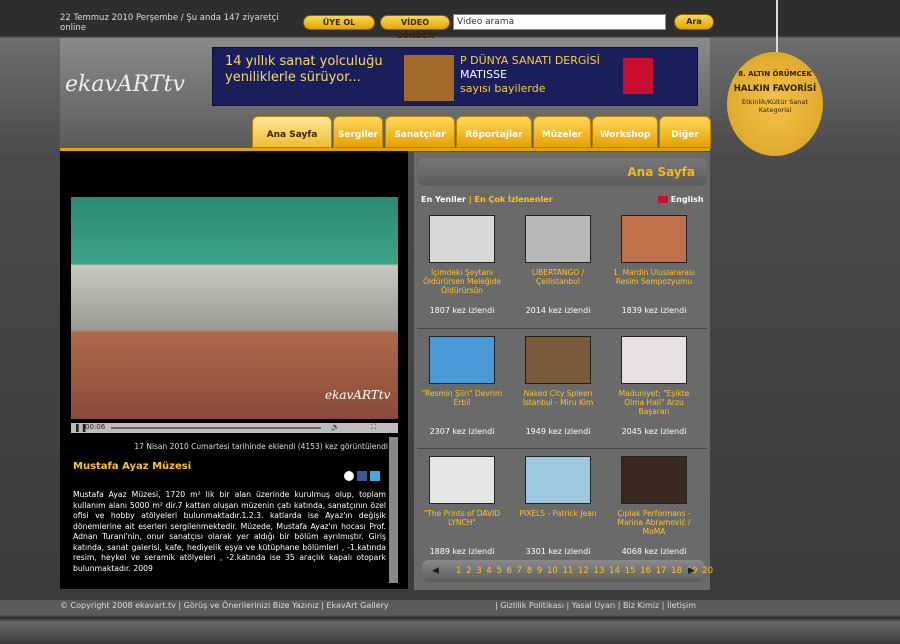  I want to click on facebook-icon, so click(362, 476).